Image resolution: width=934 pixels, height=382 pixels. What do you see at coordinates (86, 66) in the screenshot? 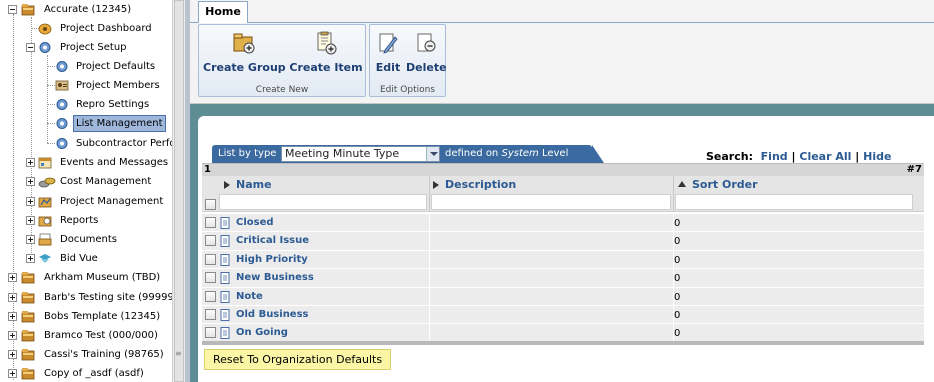
I see `tree-item-project-defaults: Project Defaults` at bounding box center [86, 66].